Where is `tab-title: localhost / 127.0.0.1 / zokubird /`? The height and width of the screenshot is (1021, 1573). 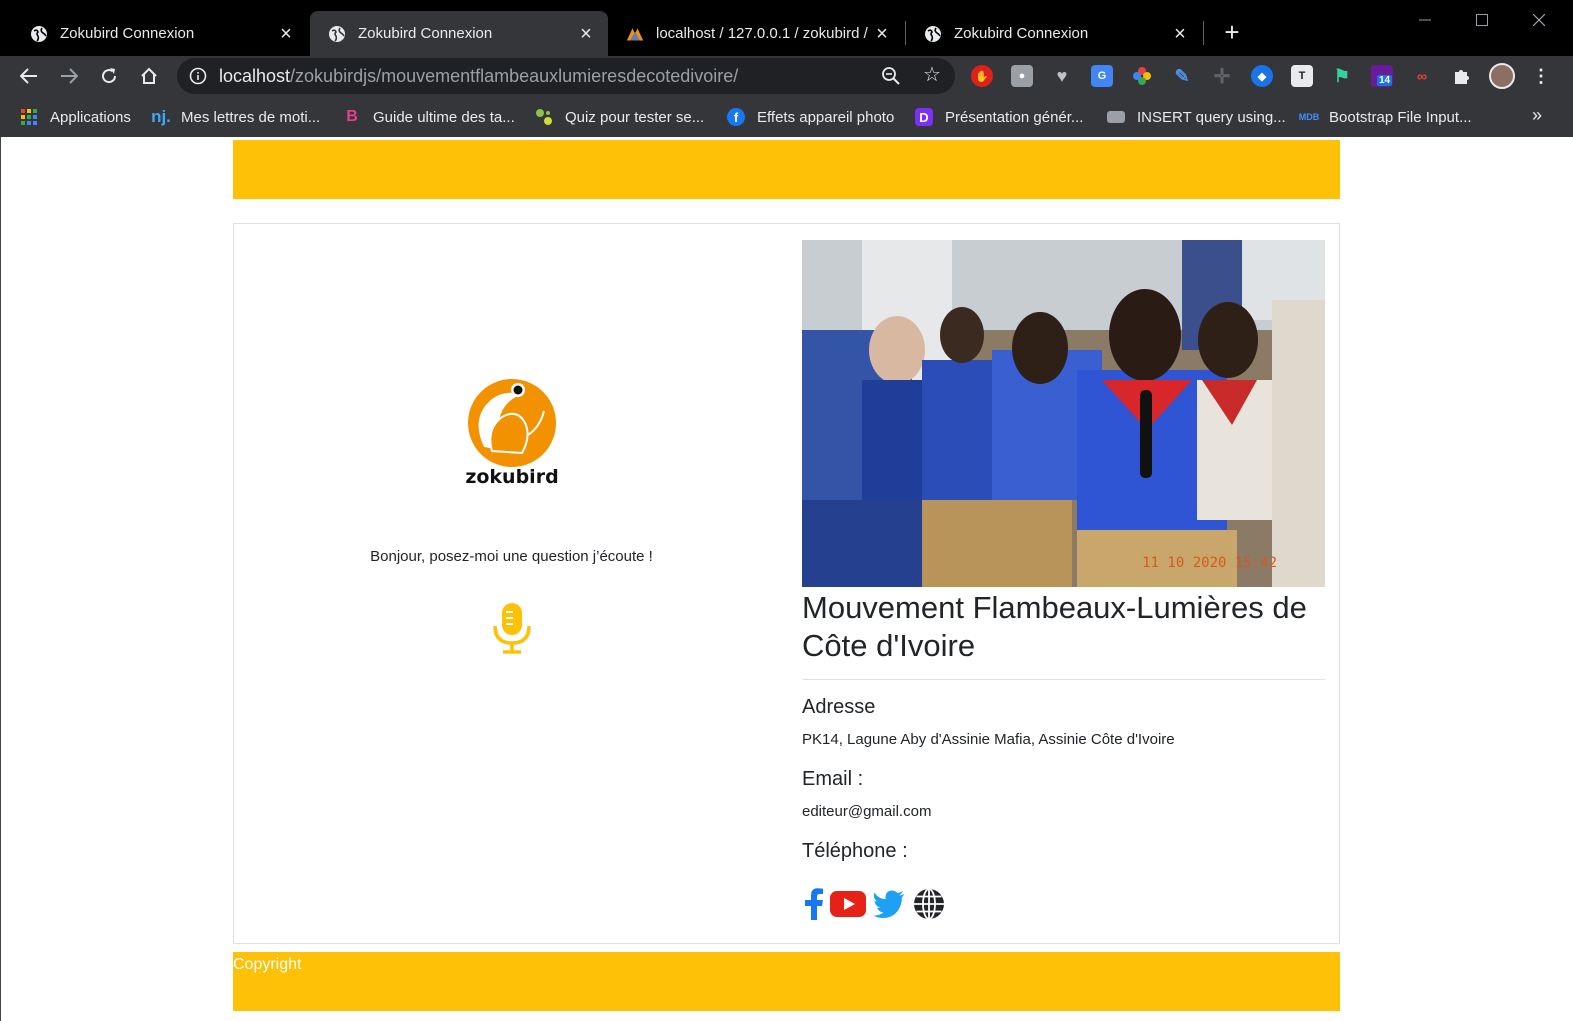
tab-title: localhost / 127.0.0.1 / zokubird / is located at coordinates (762, 33).